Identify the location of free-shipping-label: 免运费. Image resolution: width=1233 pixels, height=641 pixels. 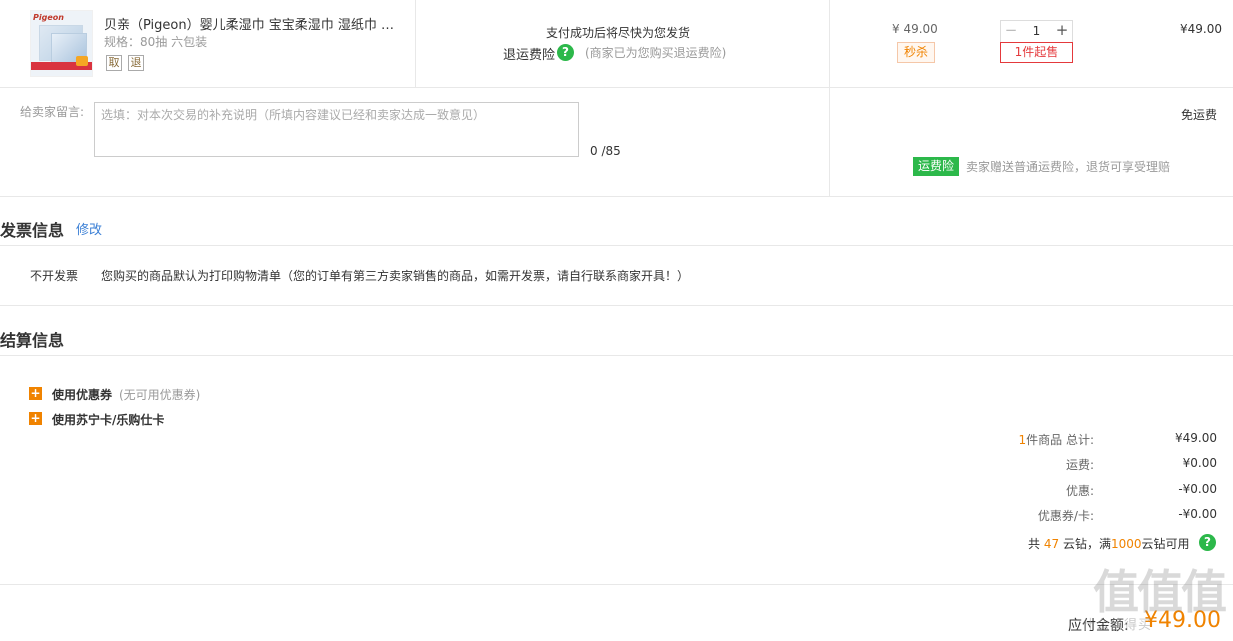
(1199, 115).